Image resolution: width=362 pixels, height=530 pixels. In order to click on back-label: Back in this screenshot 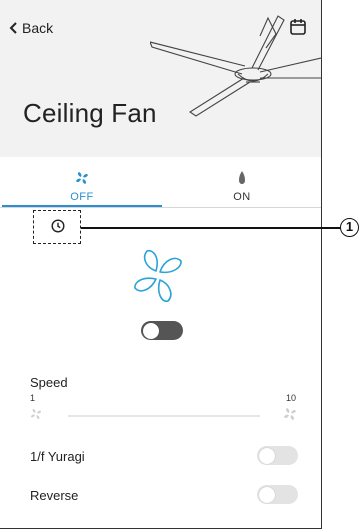, I will do `click(38, 28)`.